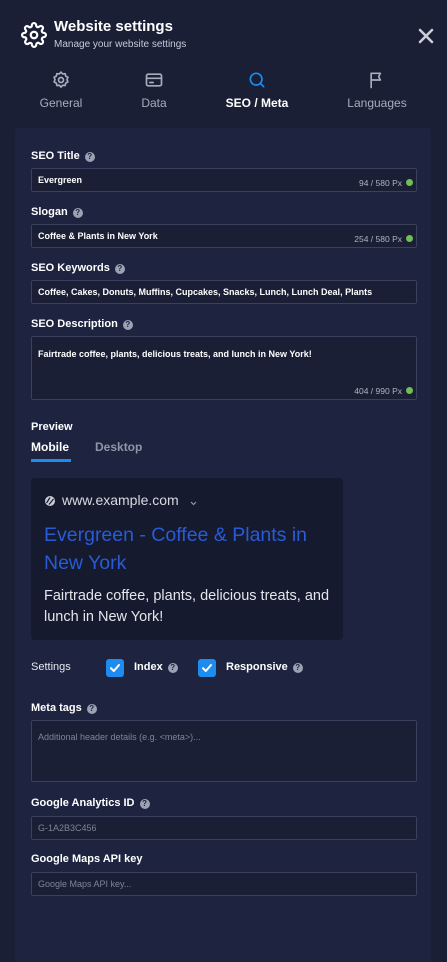 The width and height of the screenshot is (447, 962). What do you see at coordinates (120, 44) in the screenshot?
I see `page-subtitle: Manage your website settings` at bounding box center [120, 44].